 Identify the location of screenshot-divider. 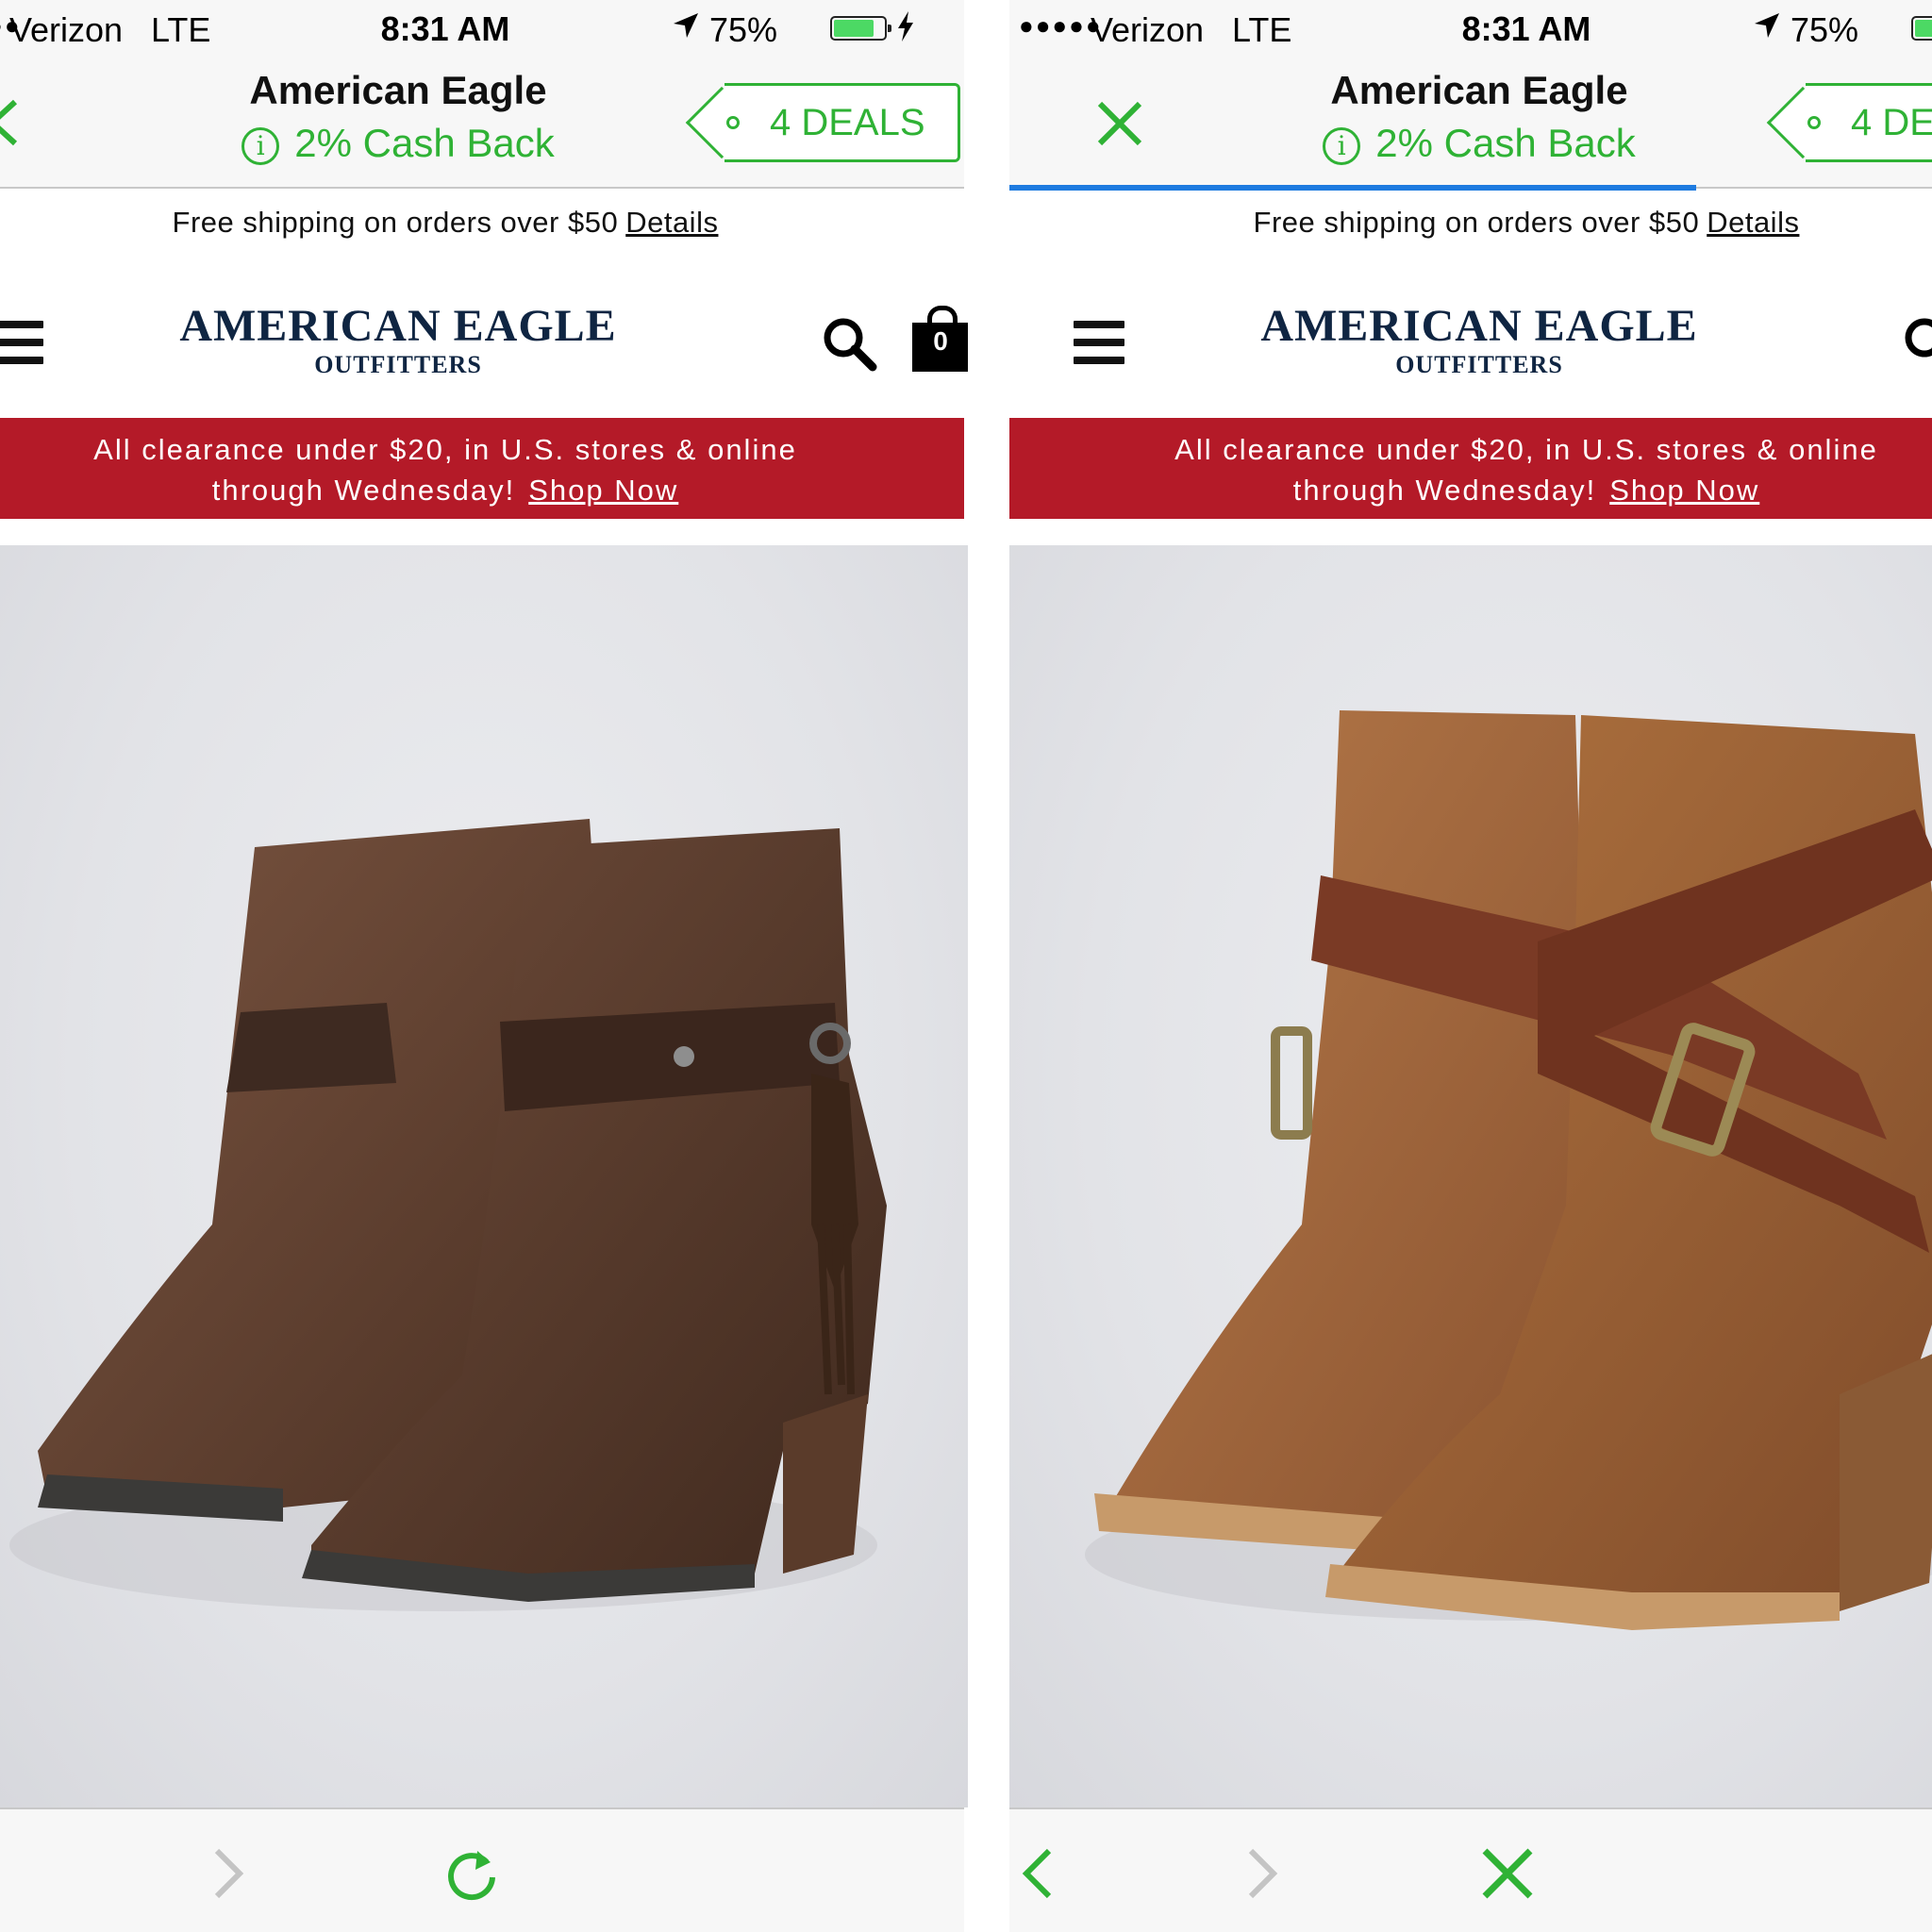
(989, 966).